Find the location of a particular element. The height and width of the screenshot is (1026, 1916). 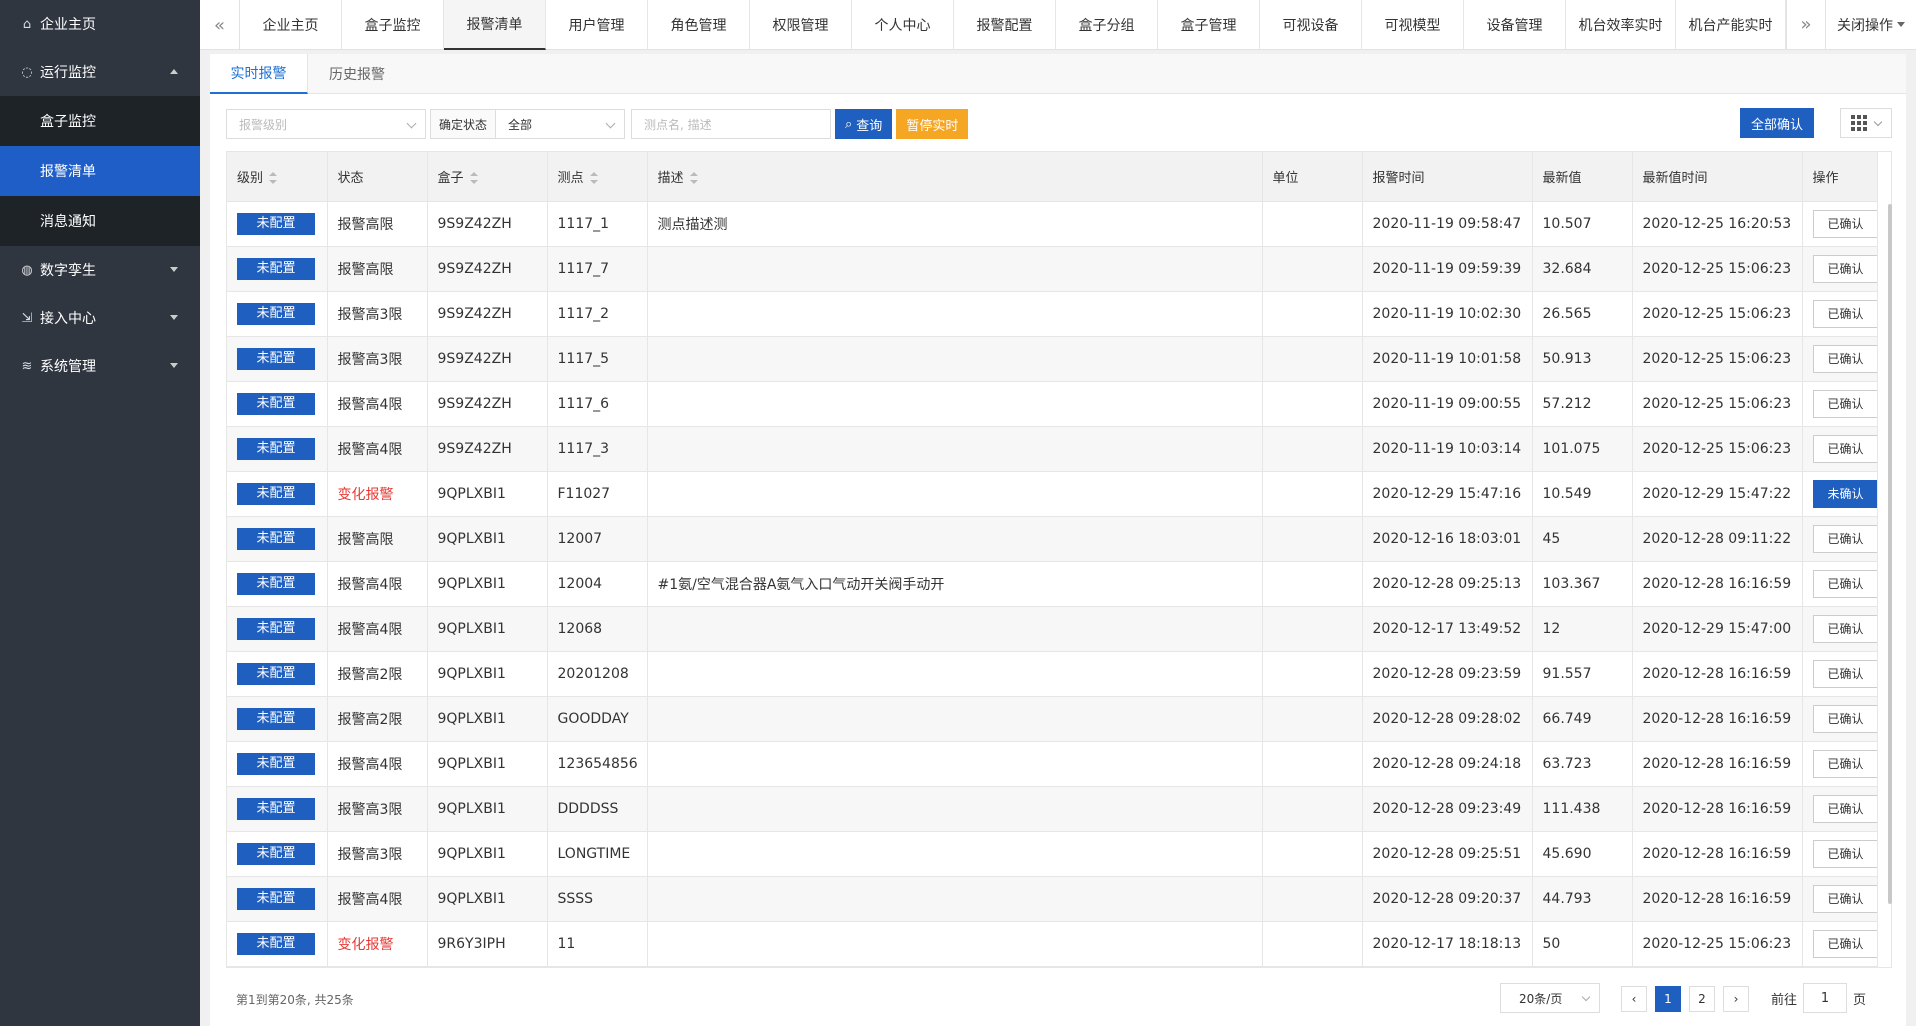

column-toggle-button is located at coordinates (1866, 123).